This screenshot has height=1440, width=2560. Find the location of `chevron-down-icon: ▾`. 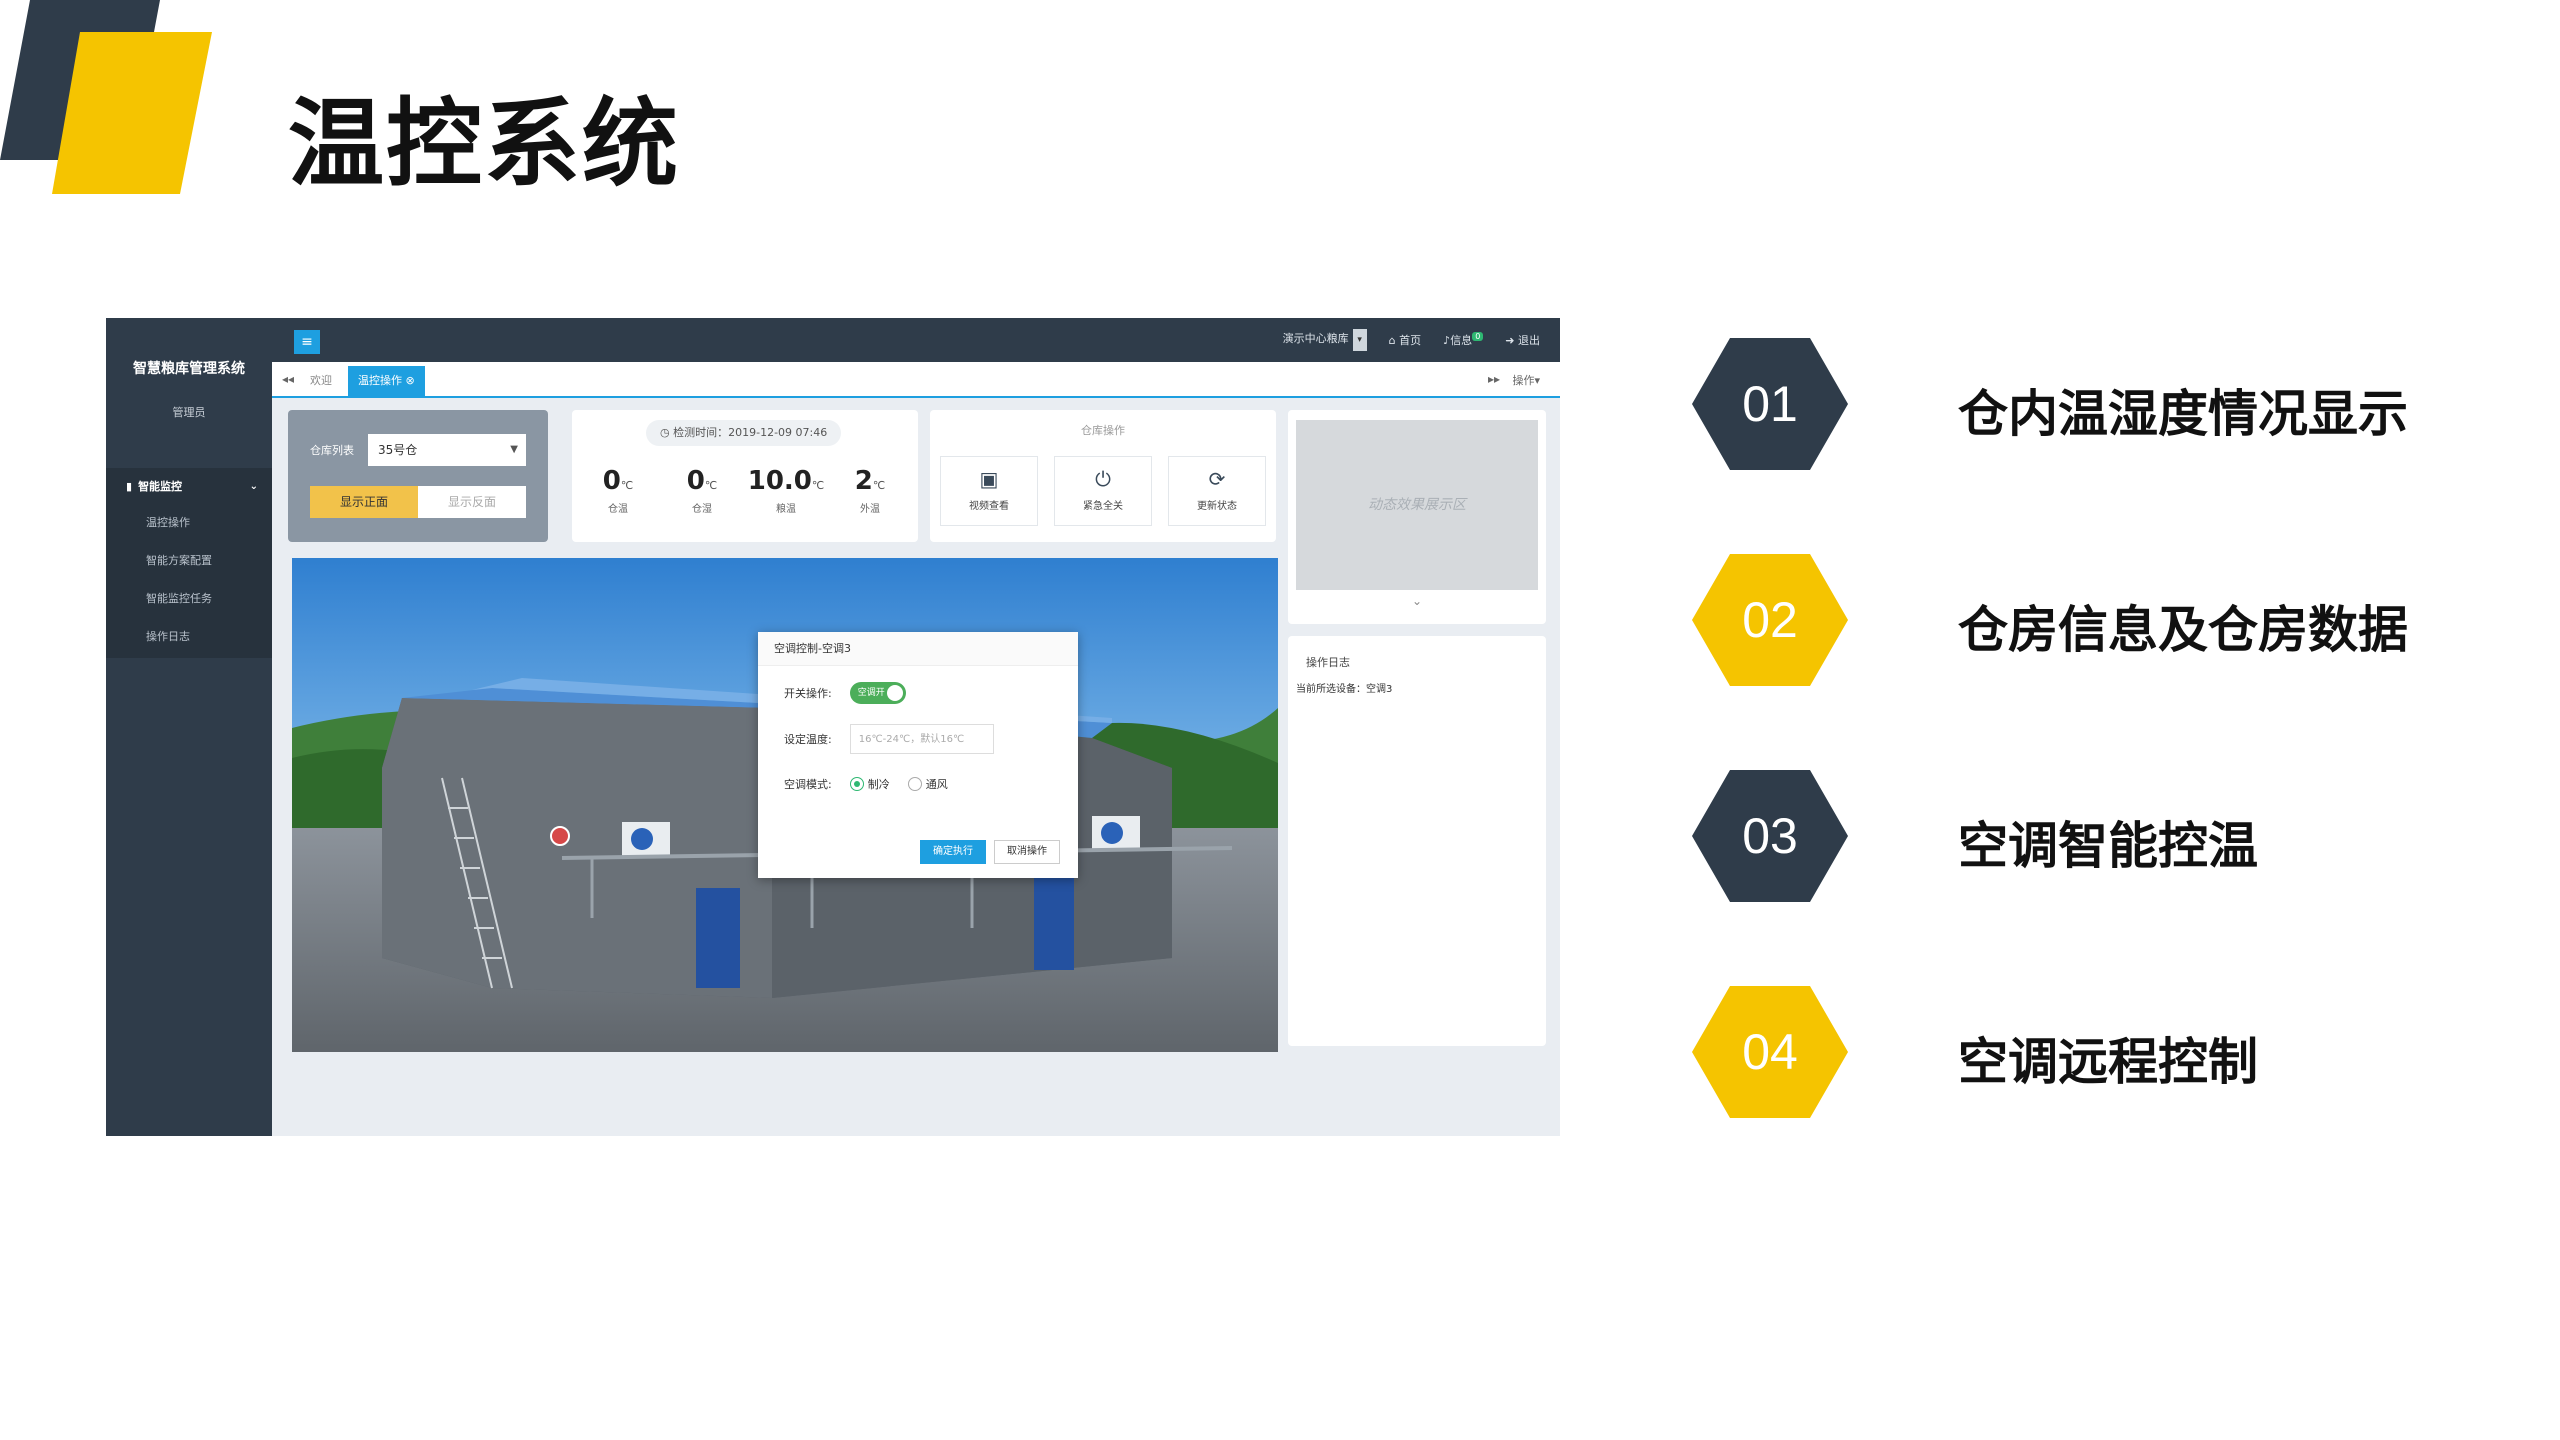

chevron-down-icon: ▾ is located at coordinates (1359, 340).